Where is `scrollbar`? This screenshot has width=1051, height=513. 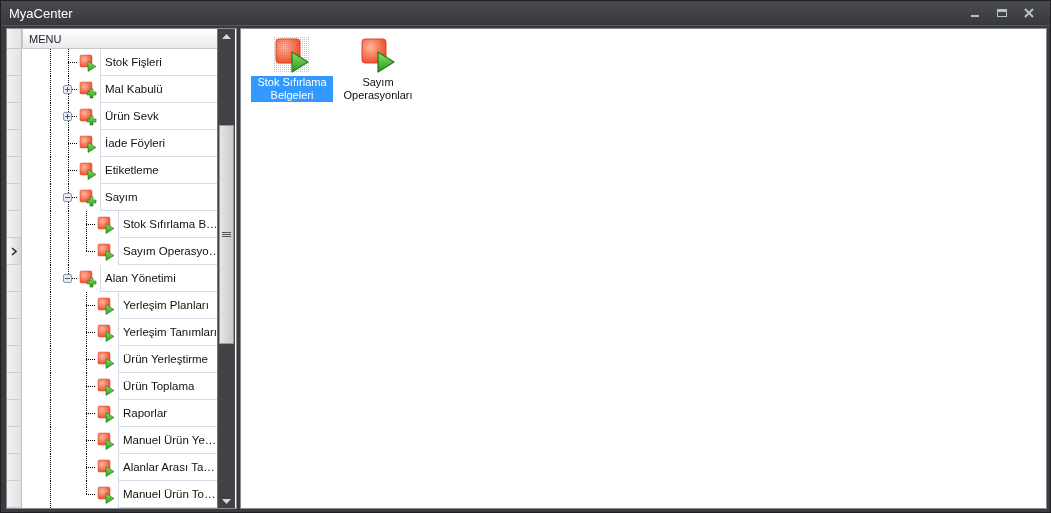
scrollbar is located at coordinates (226, 268).